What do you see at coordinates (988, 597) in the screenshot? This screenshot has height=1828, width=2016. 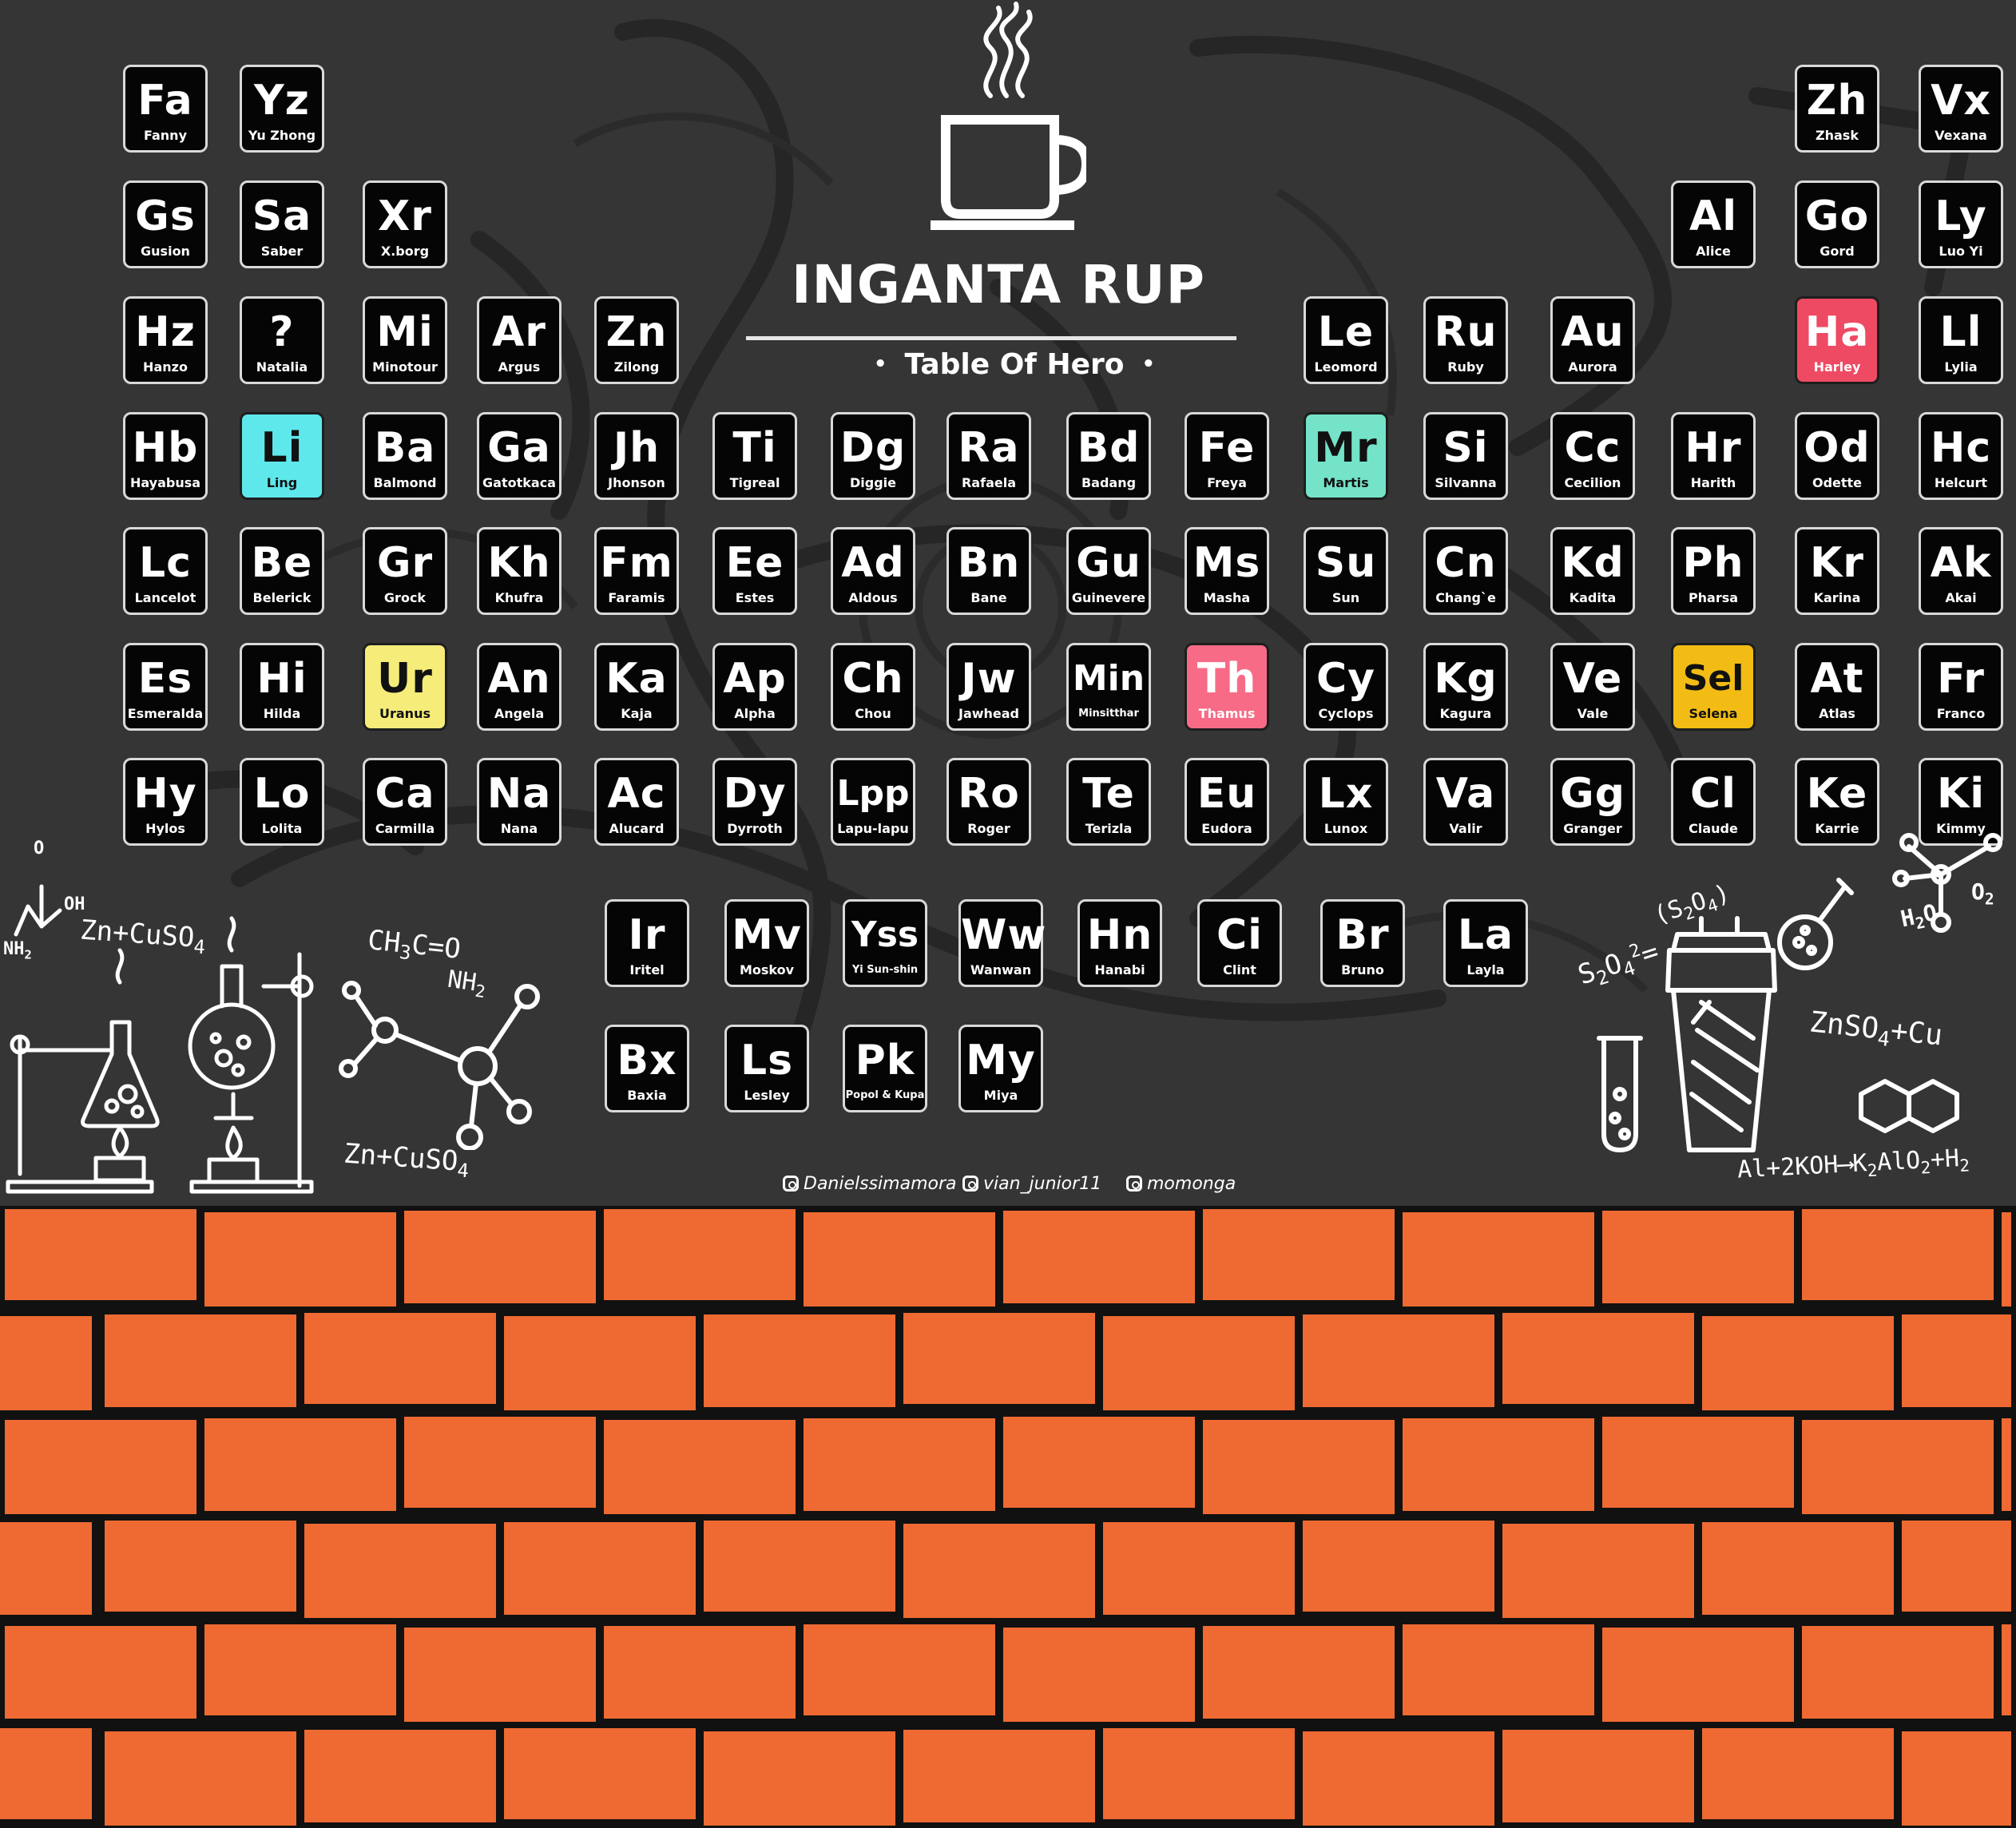 I see `tile-hero-name: Bane` at bounding box center [988, 597].